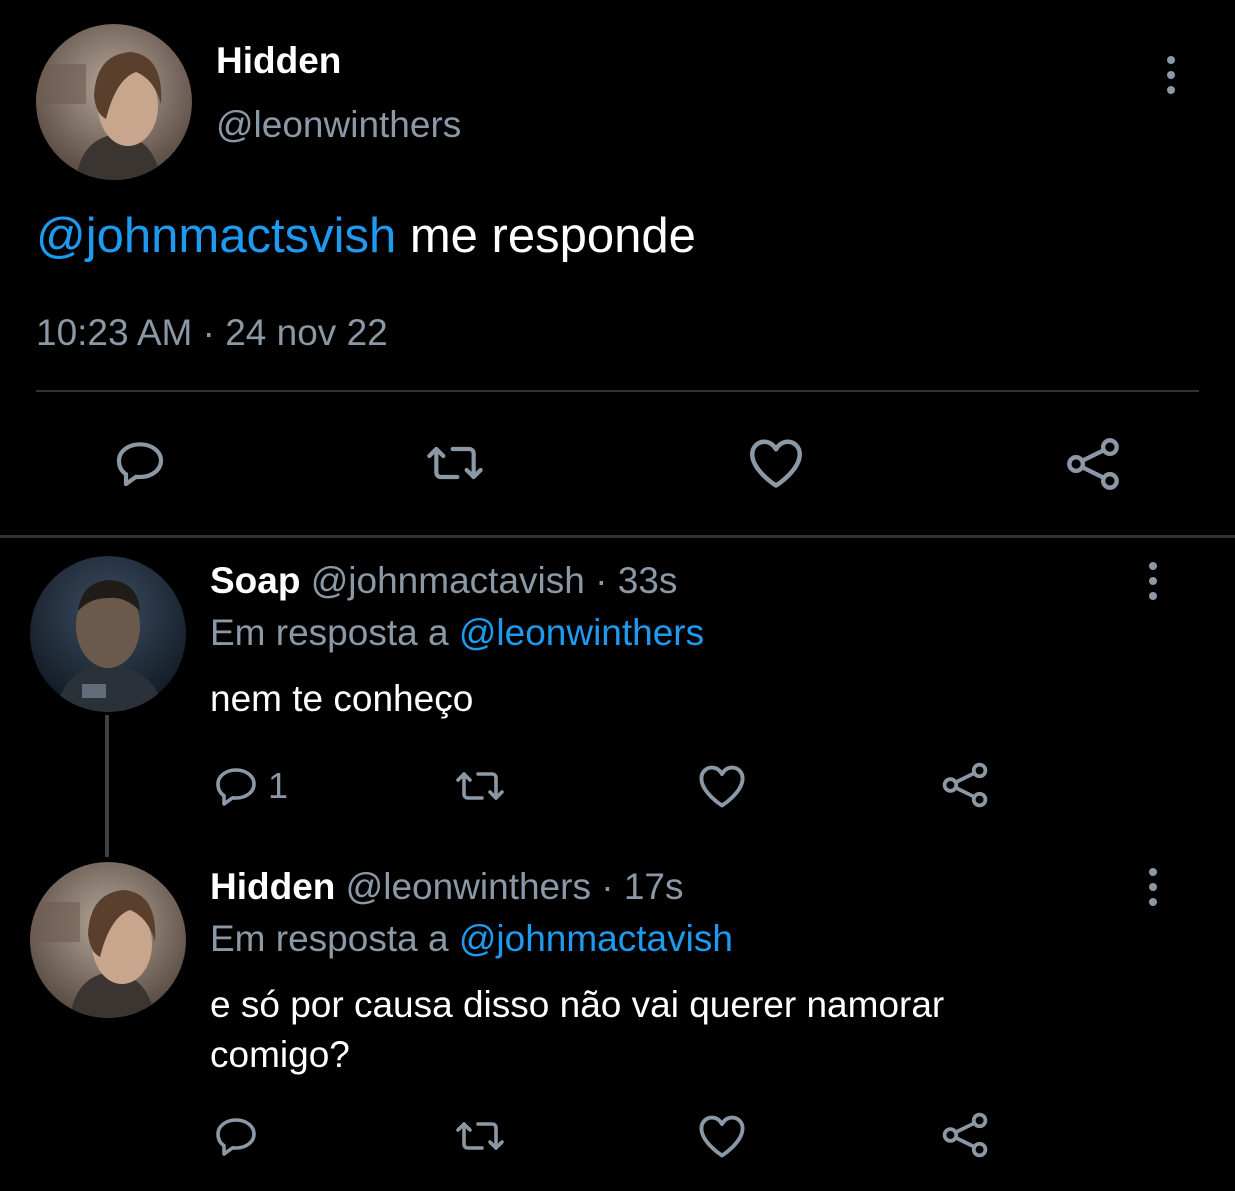  Describe the element at coordinates (212, 333) in the screenshot. I see `tweet-timestamp: 10:23 AM · 24 nov 22` at that location.